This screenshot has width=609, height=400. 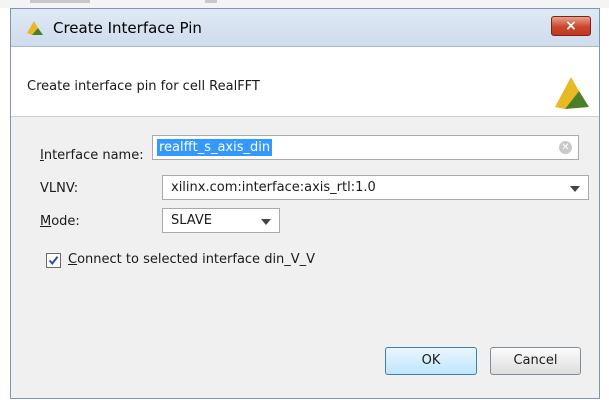 I want to click on vlnv-value: xilinx.com:interface:axis_rtl:1.0, so click(x=273, y=187).